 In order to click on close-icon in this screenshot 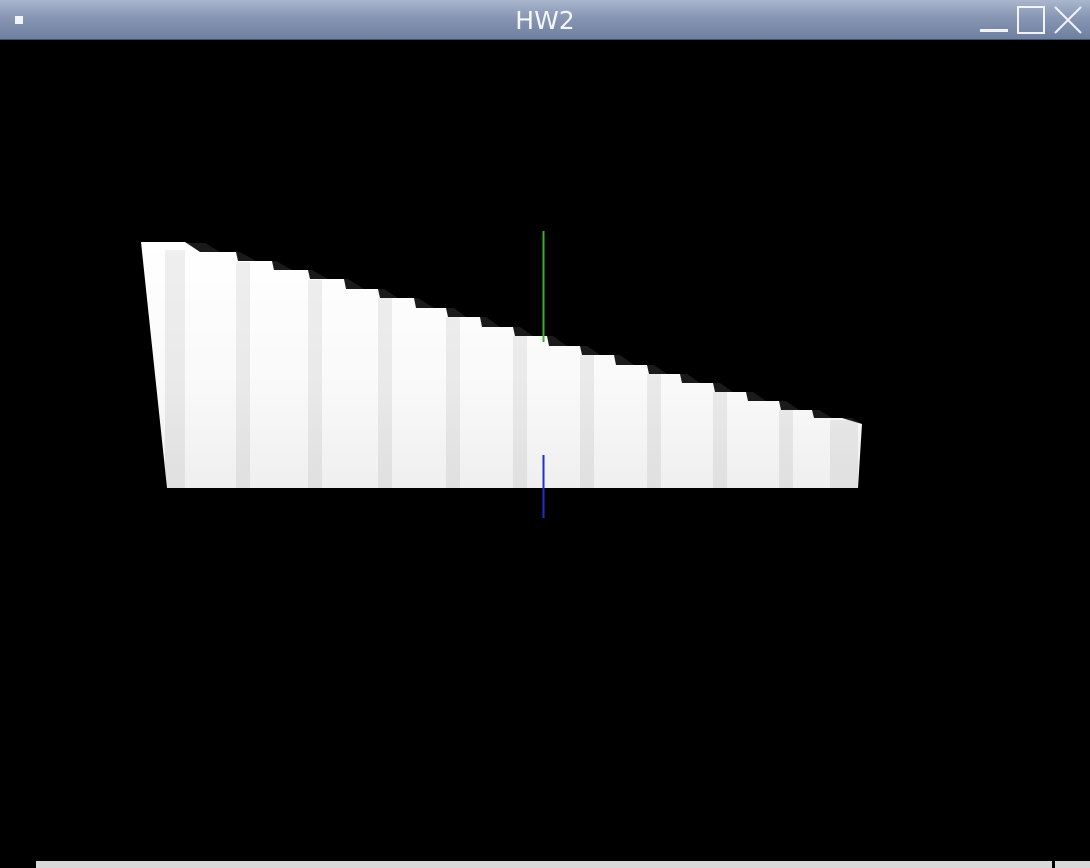, I will do `click(1068, 20)`.